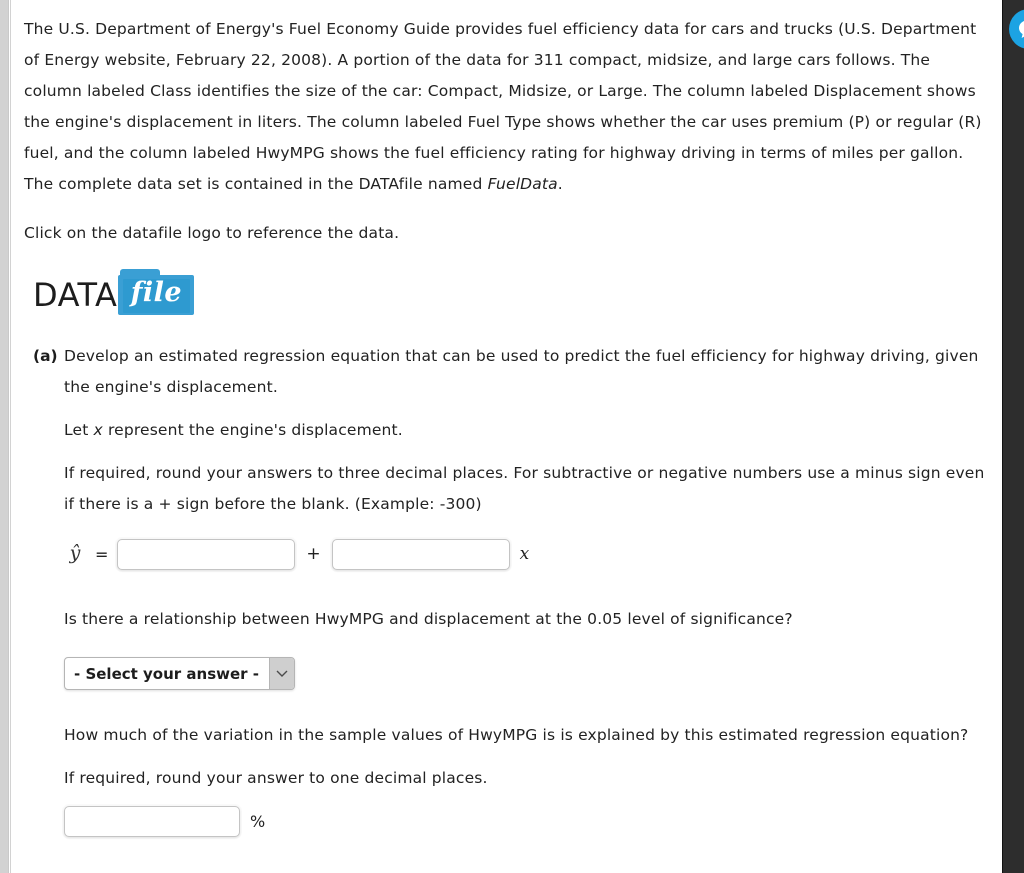 This screenshot has width=1024, height=873. What do you see at coordinates (527, 821) in the screenshot?
I see `percent-answer-row: %` at bounding box center [527, 821].